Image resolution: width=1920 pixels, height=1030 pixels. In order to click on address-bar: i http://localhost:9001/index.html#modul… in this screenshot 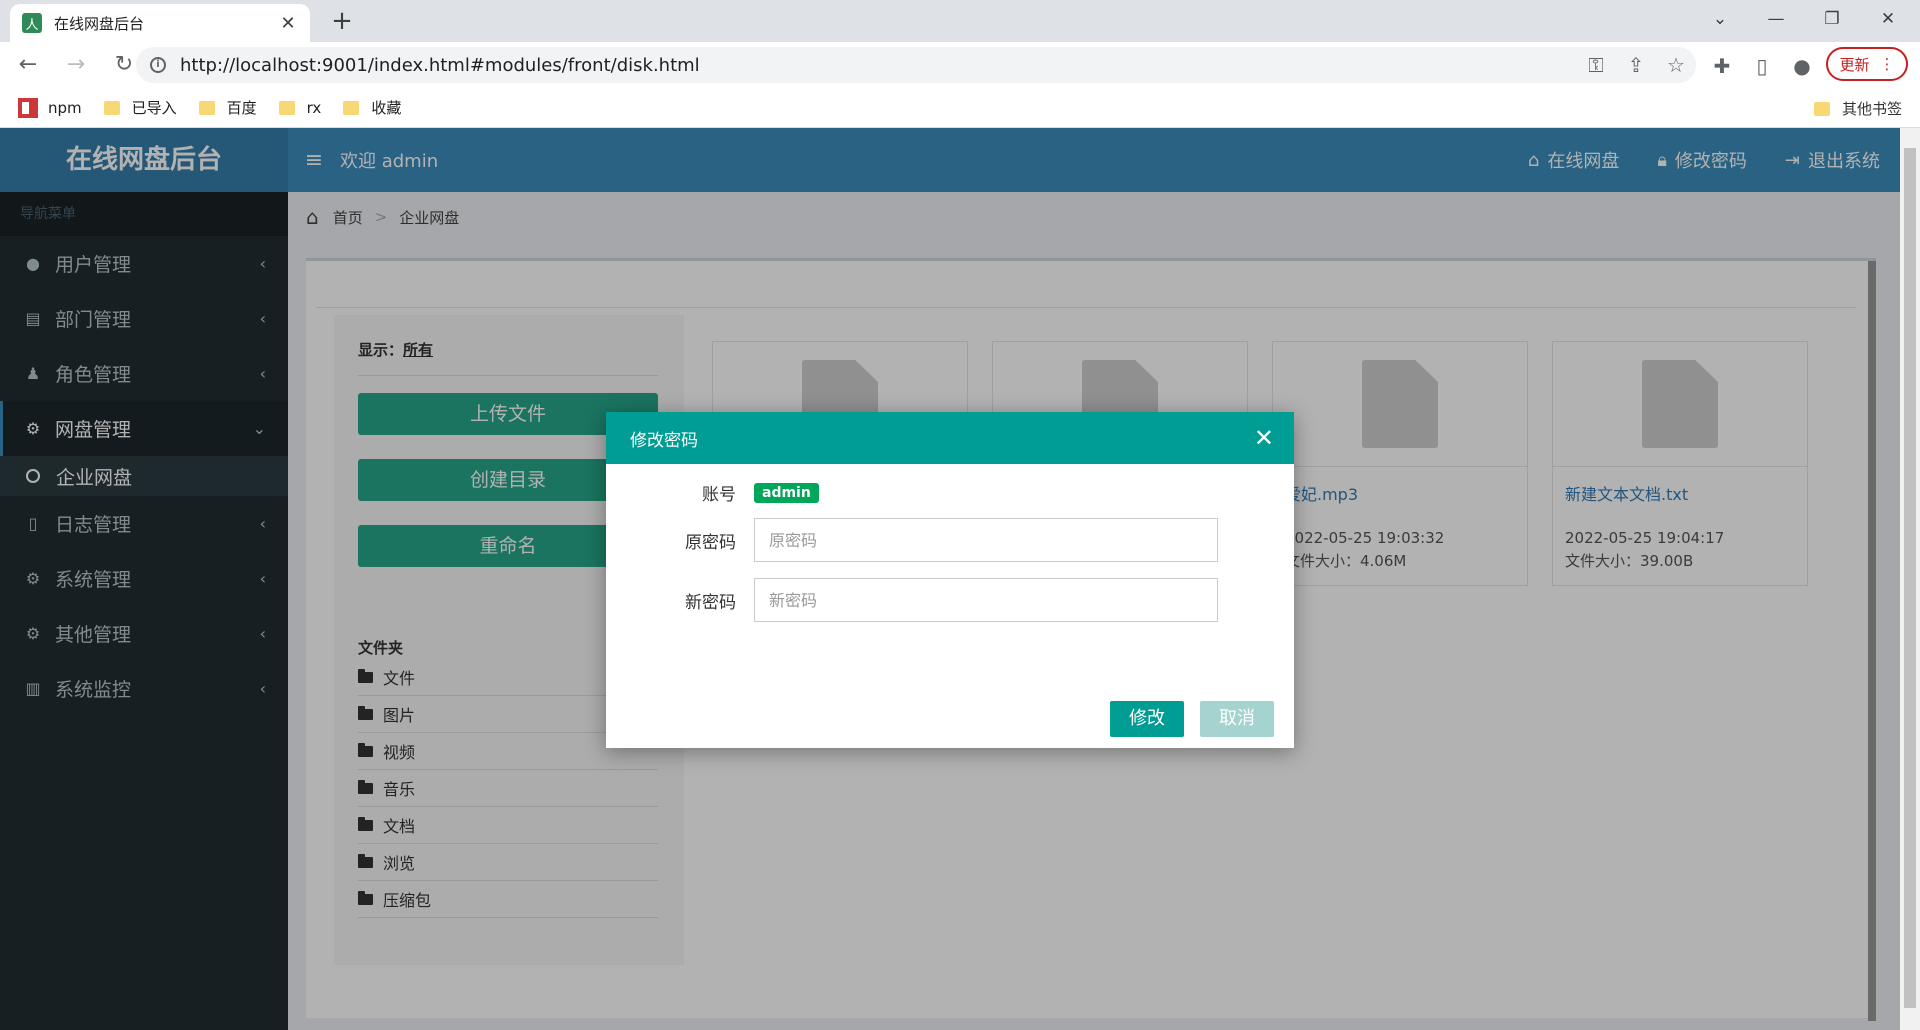, I will do `click(916, 65)`.